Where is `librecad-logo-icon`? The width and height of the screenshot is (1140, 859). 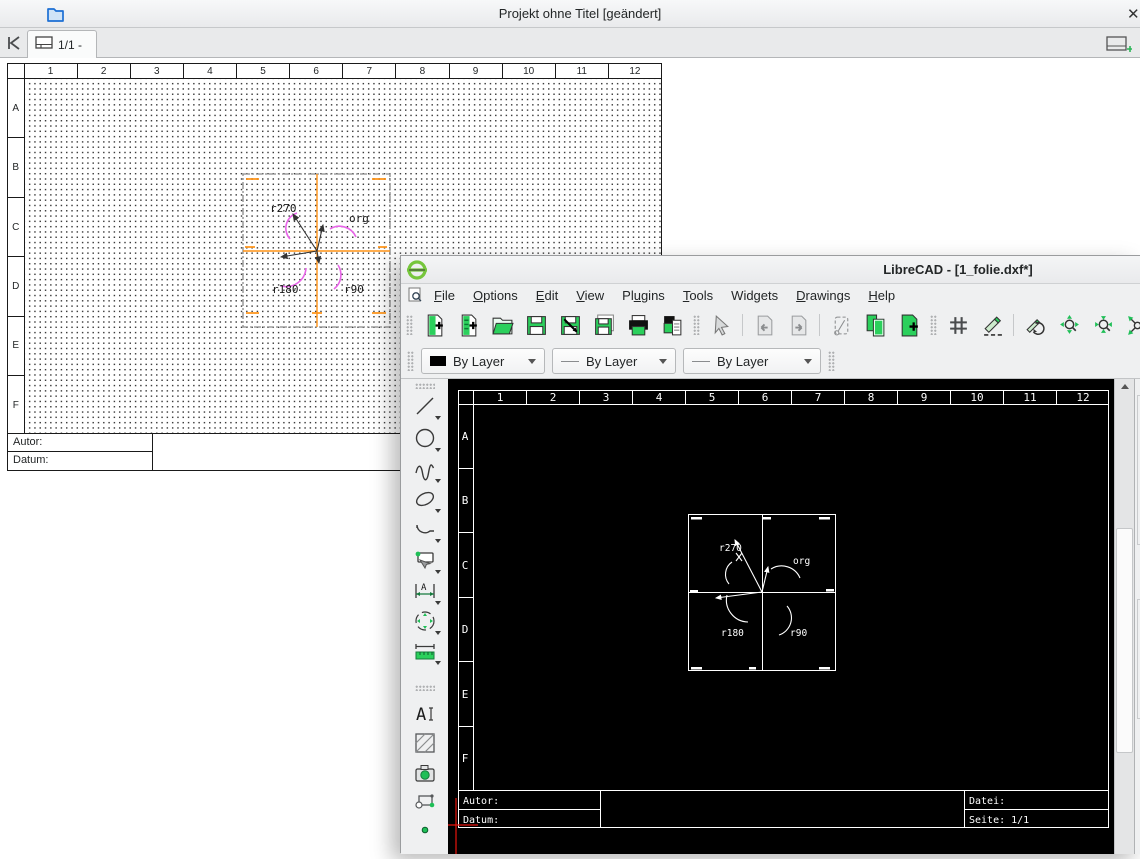 librecad-logo-icon is located at coordinates (417, 272).